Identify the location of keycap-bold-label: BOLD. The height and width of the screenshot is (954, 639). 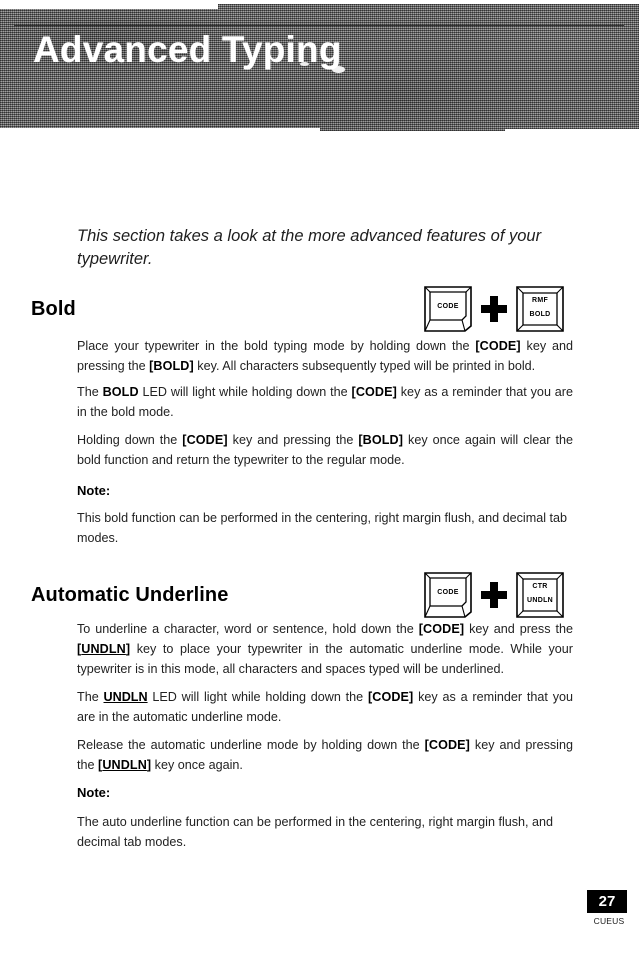
(540, 314).